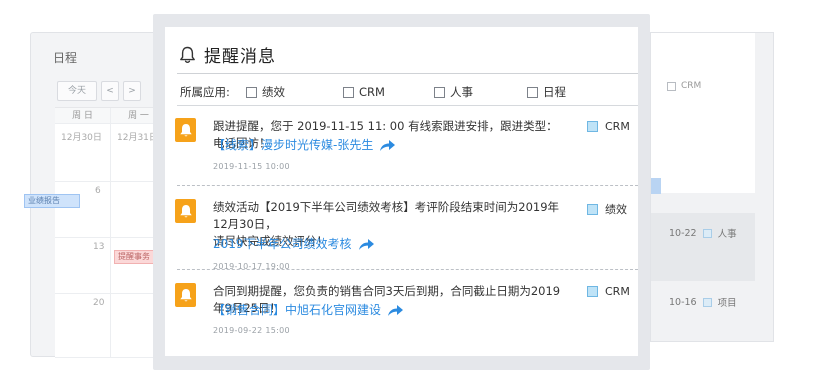 The width and height of the screenshot is (828, 387). Describe the element at coordinates (407, 105) in the screenshot. I see `filter-divider` at that location.